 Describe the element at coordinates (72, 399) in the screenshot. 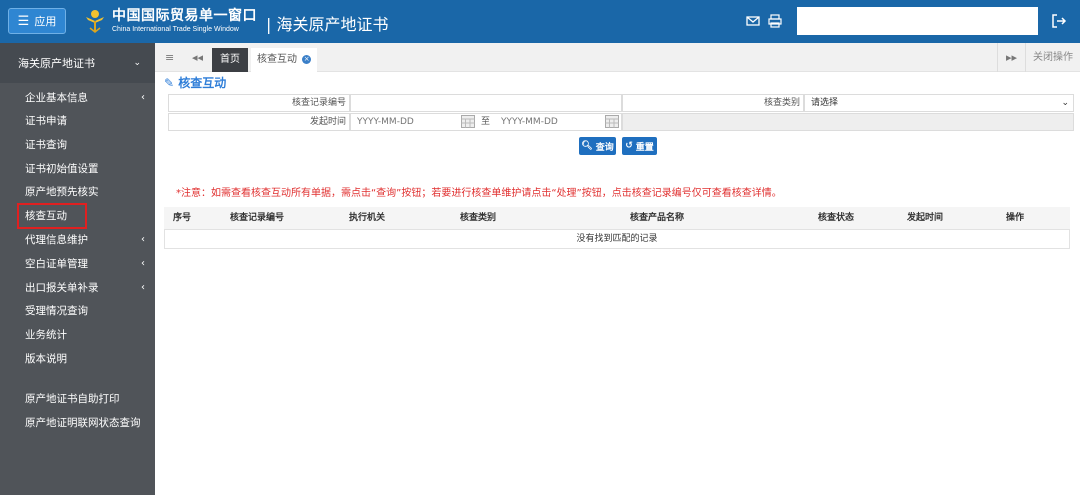

I see `sidebar-item-label: 原产地证书自助打印` at that location.